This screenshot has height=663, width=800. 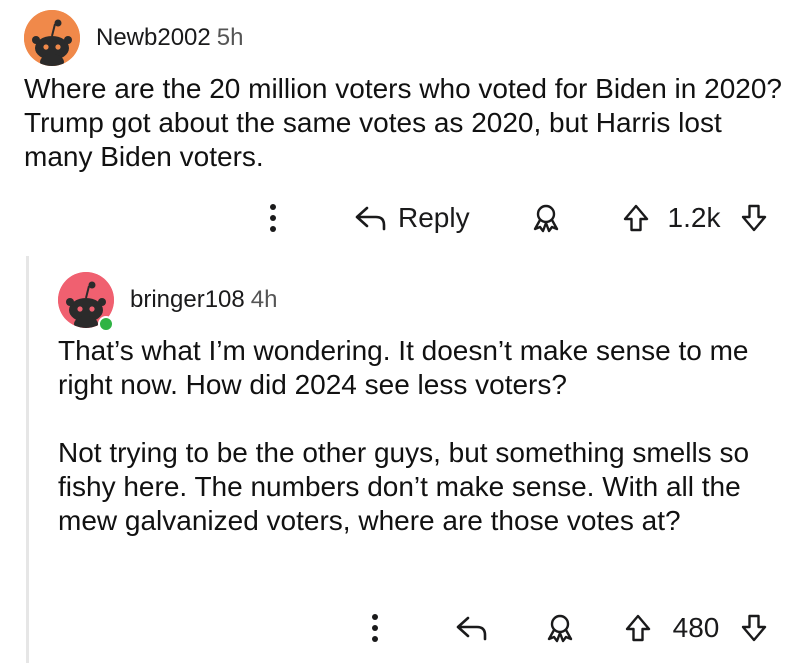 What do you see at coordinates (264, 299) in the screenshot?
I see `timestamp: 4h` at bounding box center [264, 299].